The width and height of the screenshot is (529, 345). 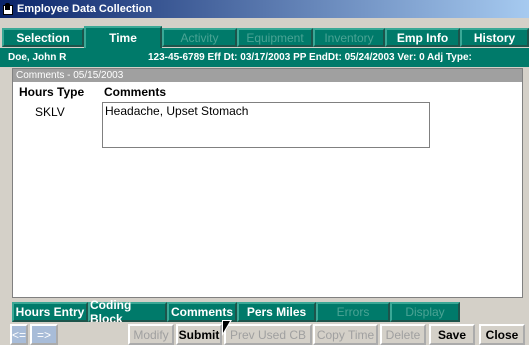 What do you see at coordinates (50, 312) in the screenshot?
I see `tab-hours-entry: Hours Entry` at bounding box center [50, 312].